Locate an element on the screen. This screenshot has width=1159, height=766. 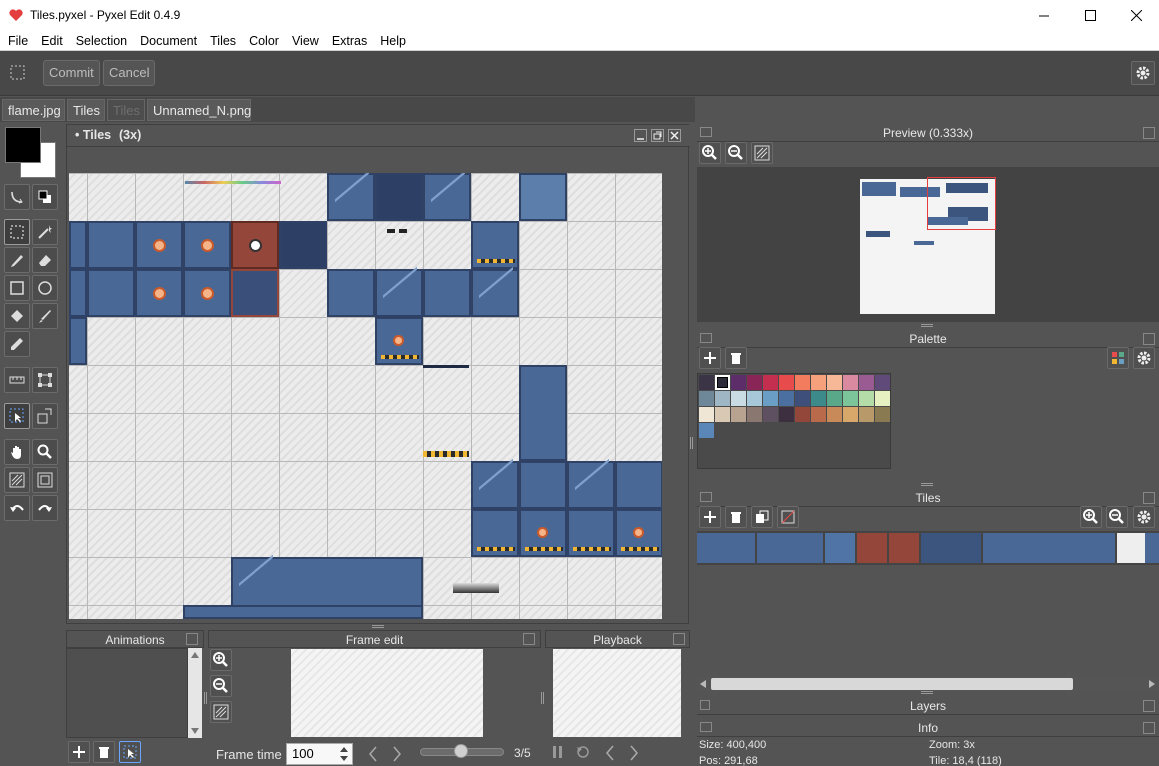
tiles-horizontal-scrollbar is located at coordinates (928, 684).